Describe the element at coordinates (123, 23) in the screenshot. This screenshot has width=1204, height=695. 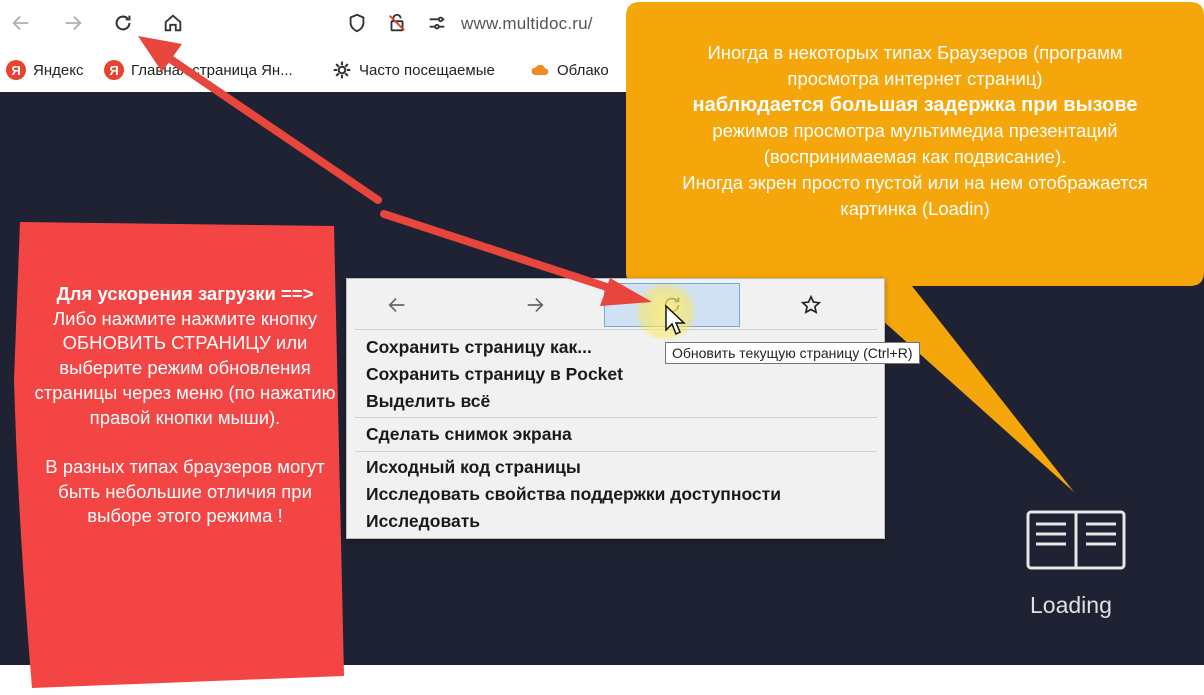
I see `reload-icon` at that location.